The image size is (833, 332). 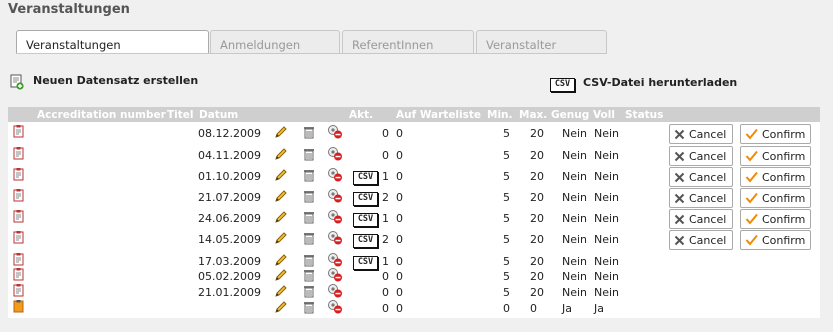 I want to click on column-header-min-: Min., so click(x=500, y=115).